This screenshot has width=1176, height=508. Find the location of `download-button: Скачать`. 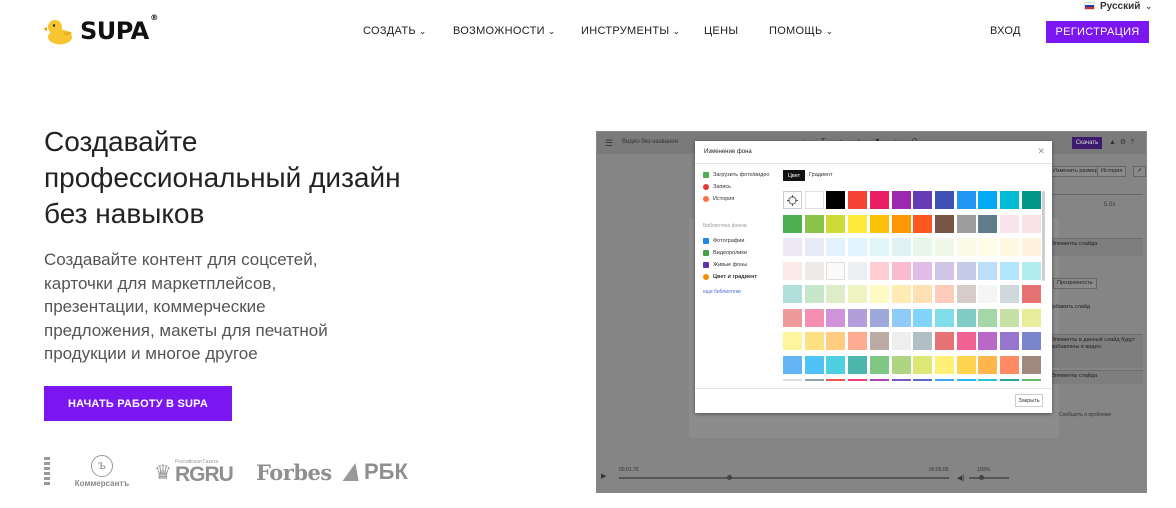

download-button: Скачать is located at coordinates (1087, 143).